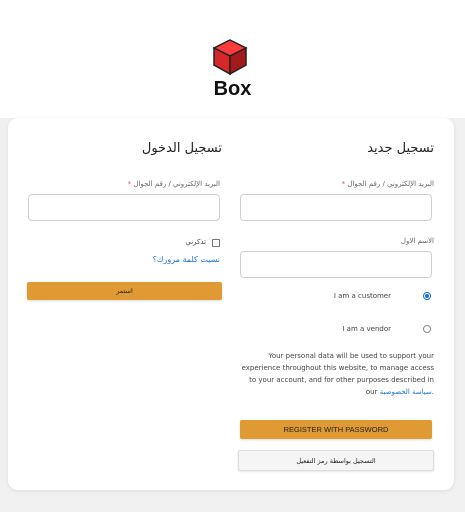 The height and width of the screenshot is (512, 465). Describe the element at coordinates (232, 89) in the screenshot. I see `brand-name: Box` at that location.